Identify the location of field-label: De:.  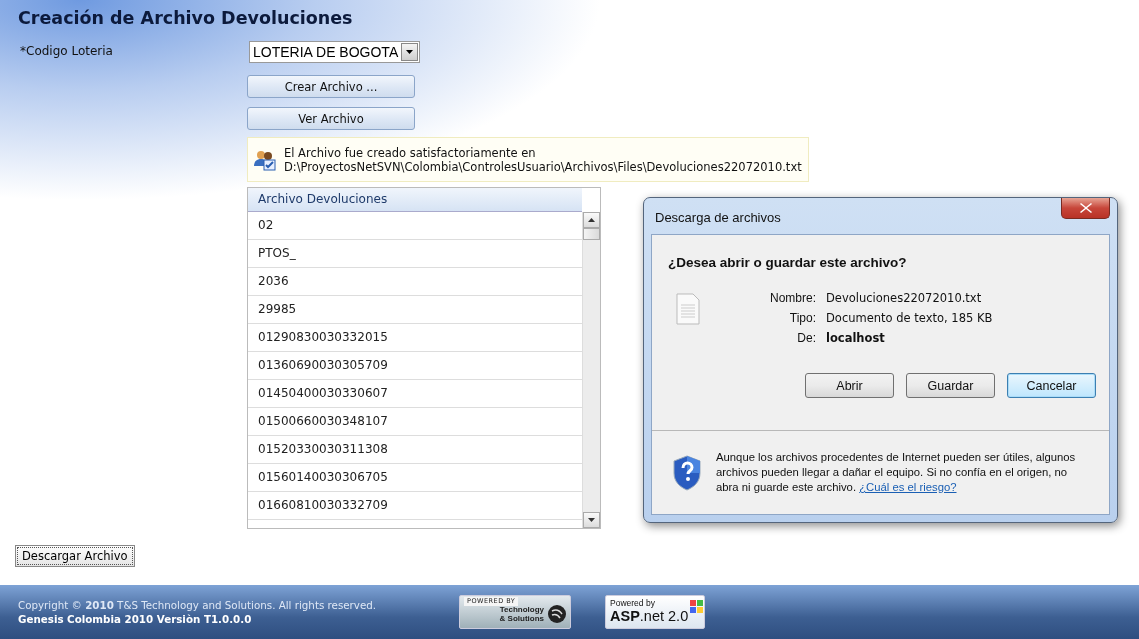
(806, 338).